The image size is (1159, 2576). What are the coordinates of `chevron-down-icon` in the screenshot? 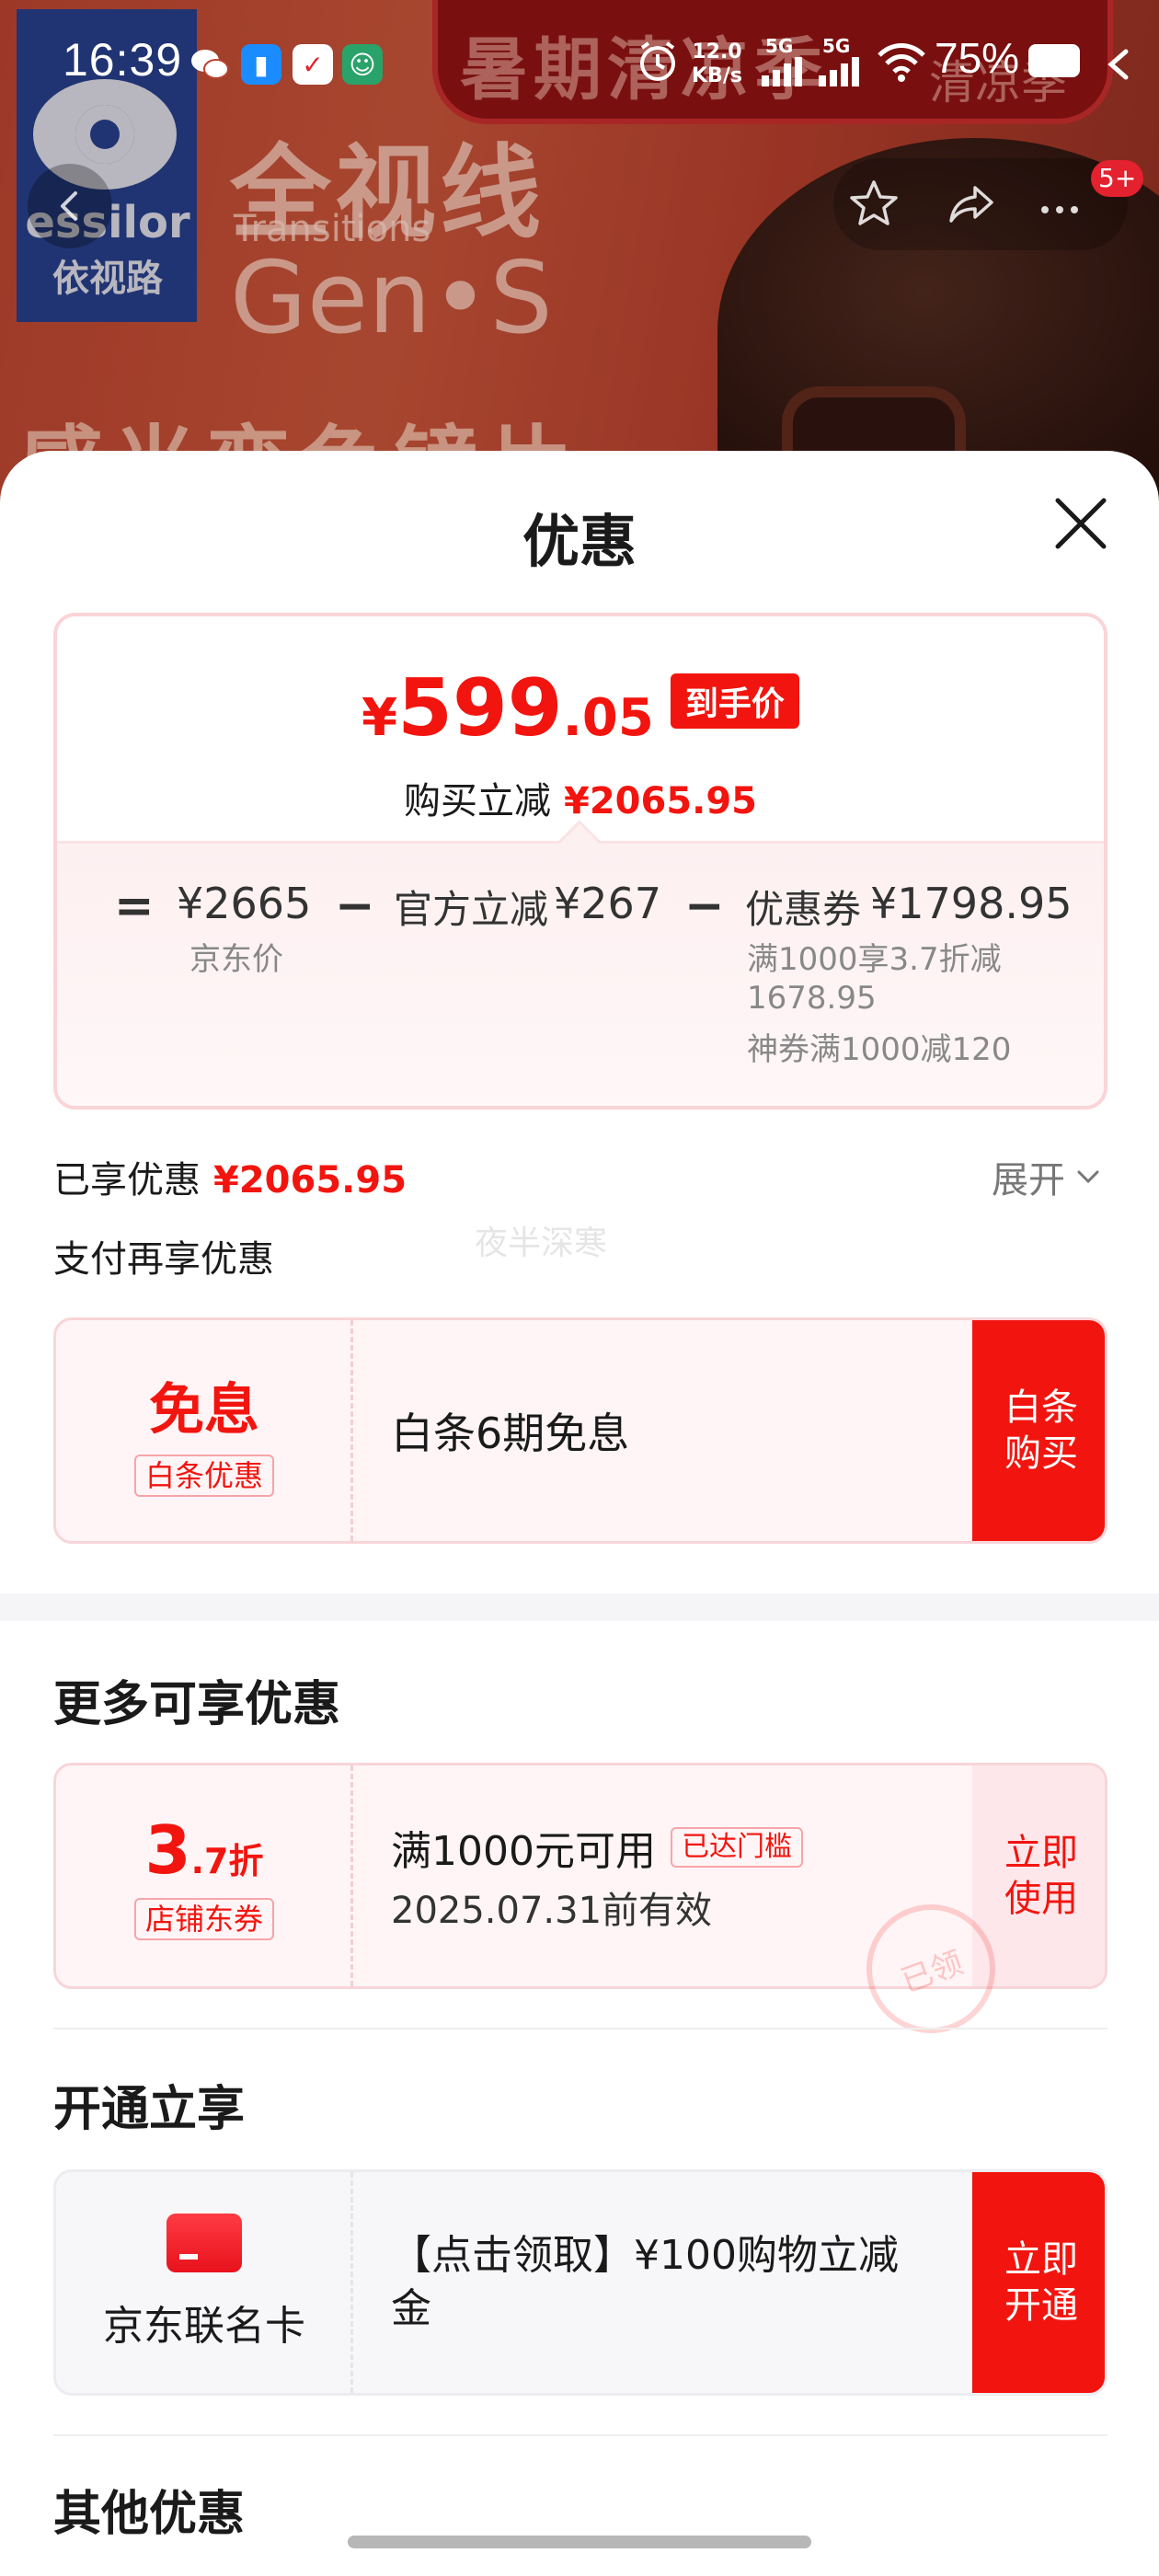 It's located at (1088, 1177).